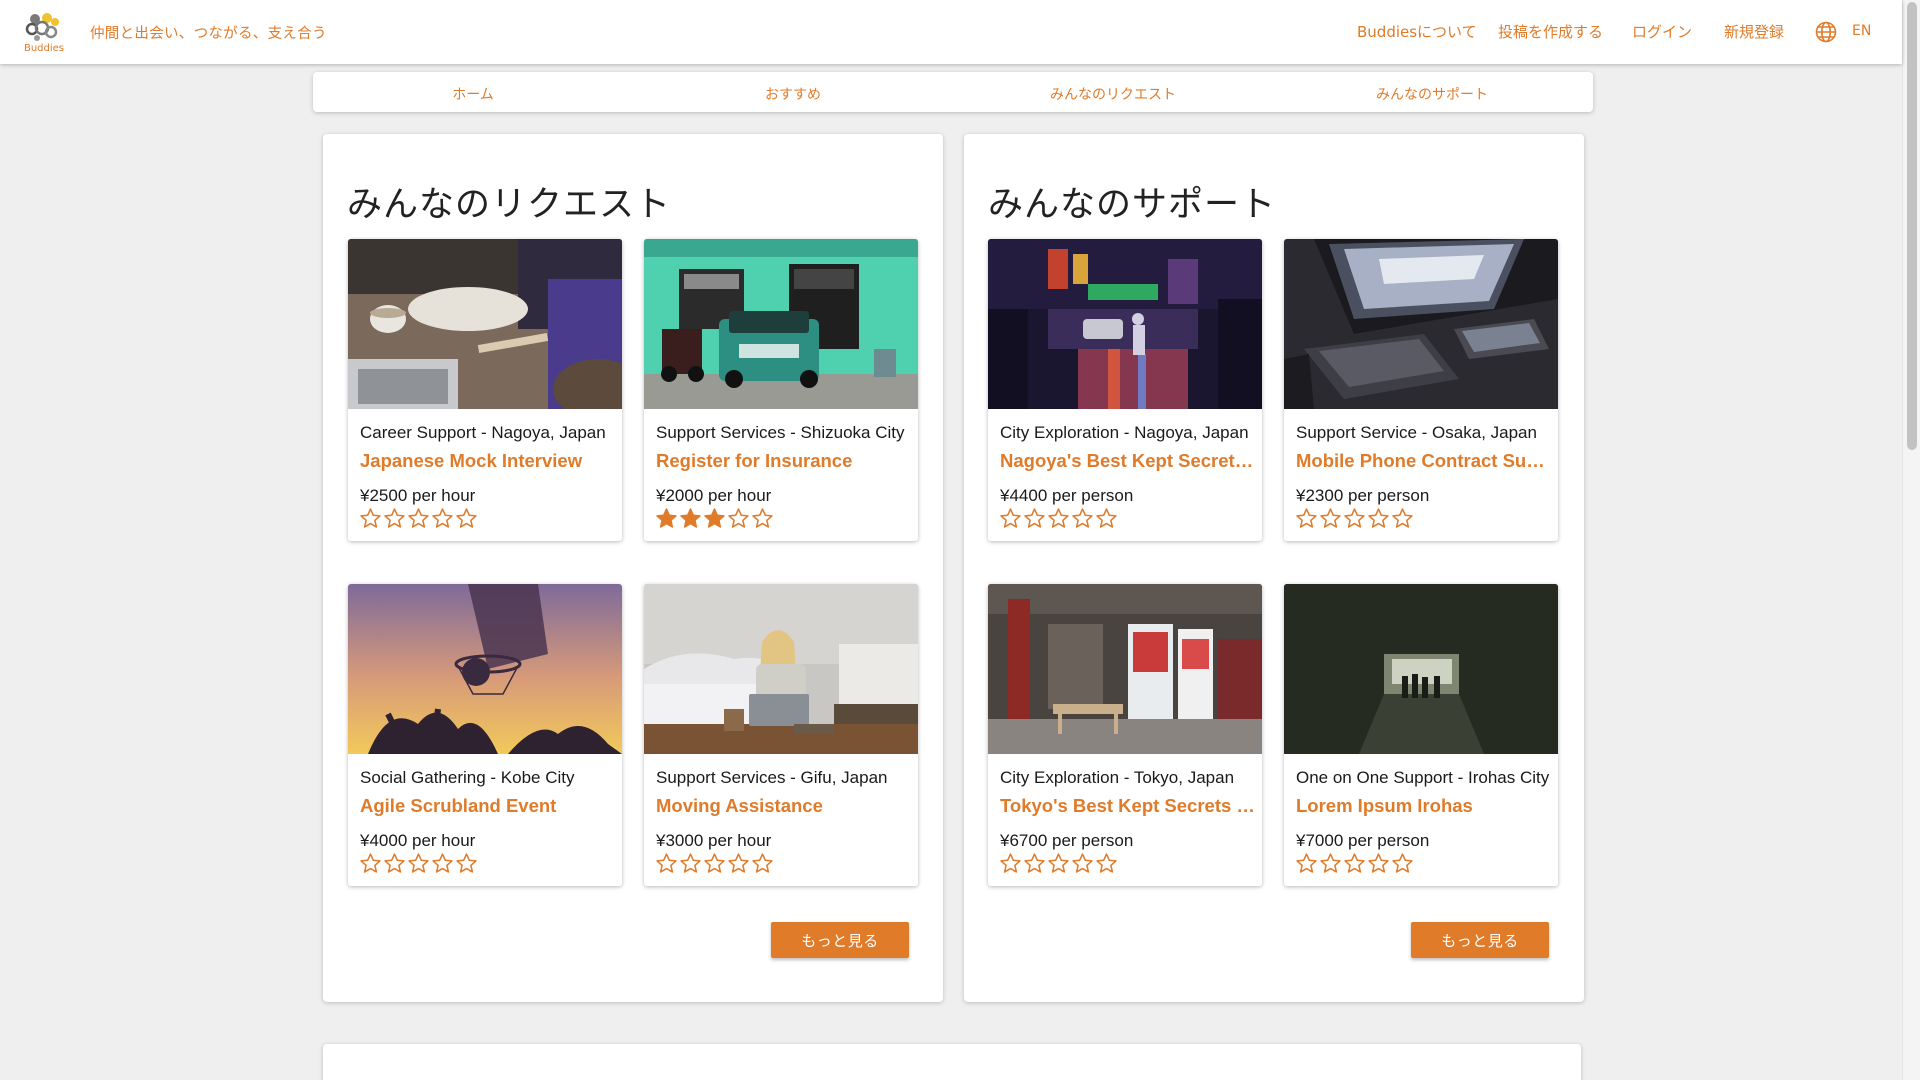 Image resolution: width=1920 pixels, height=1080 pixels. I want to click on card-price: ¥2300 per person, so click(1363, 495).